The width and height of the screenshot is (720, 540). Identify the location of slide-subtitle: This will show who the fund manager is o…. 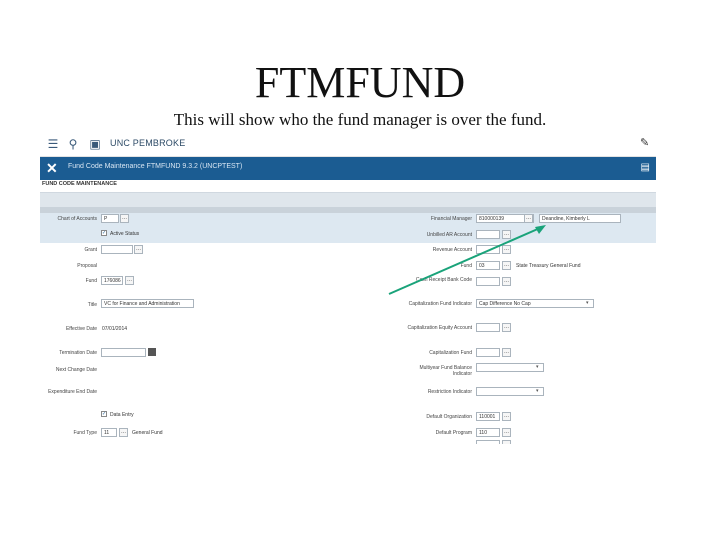
(360, 119).